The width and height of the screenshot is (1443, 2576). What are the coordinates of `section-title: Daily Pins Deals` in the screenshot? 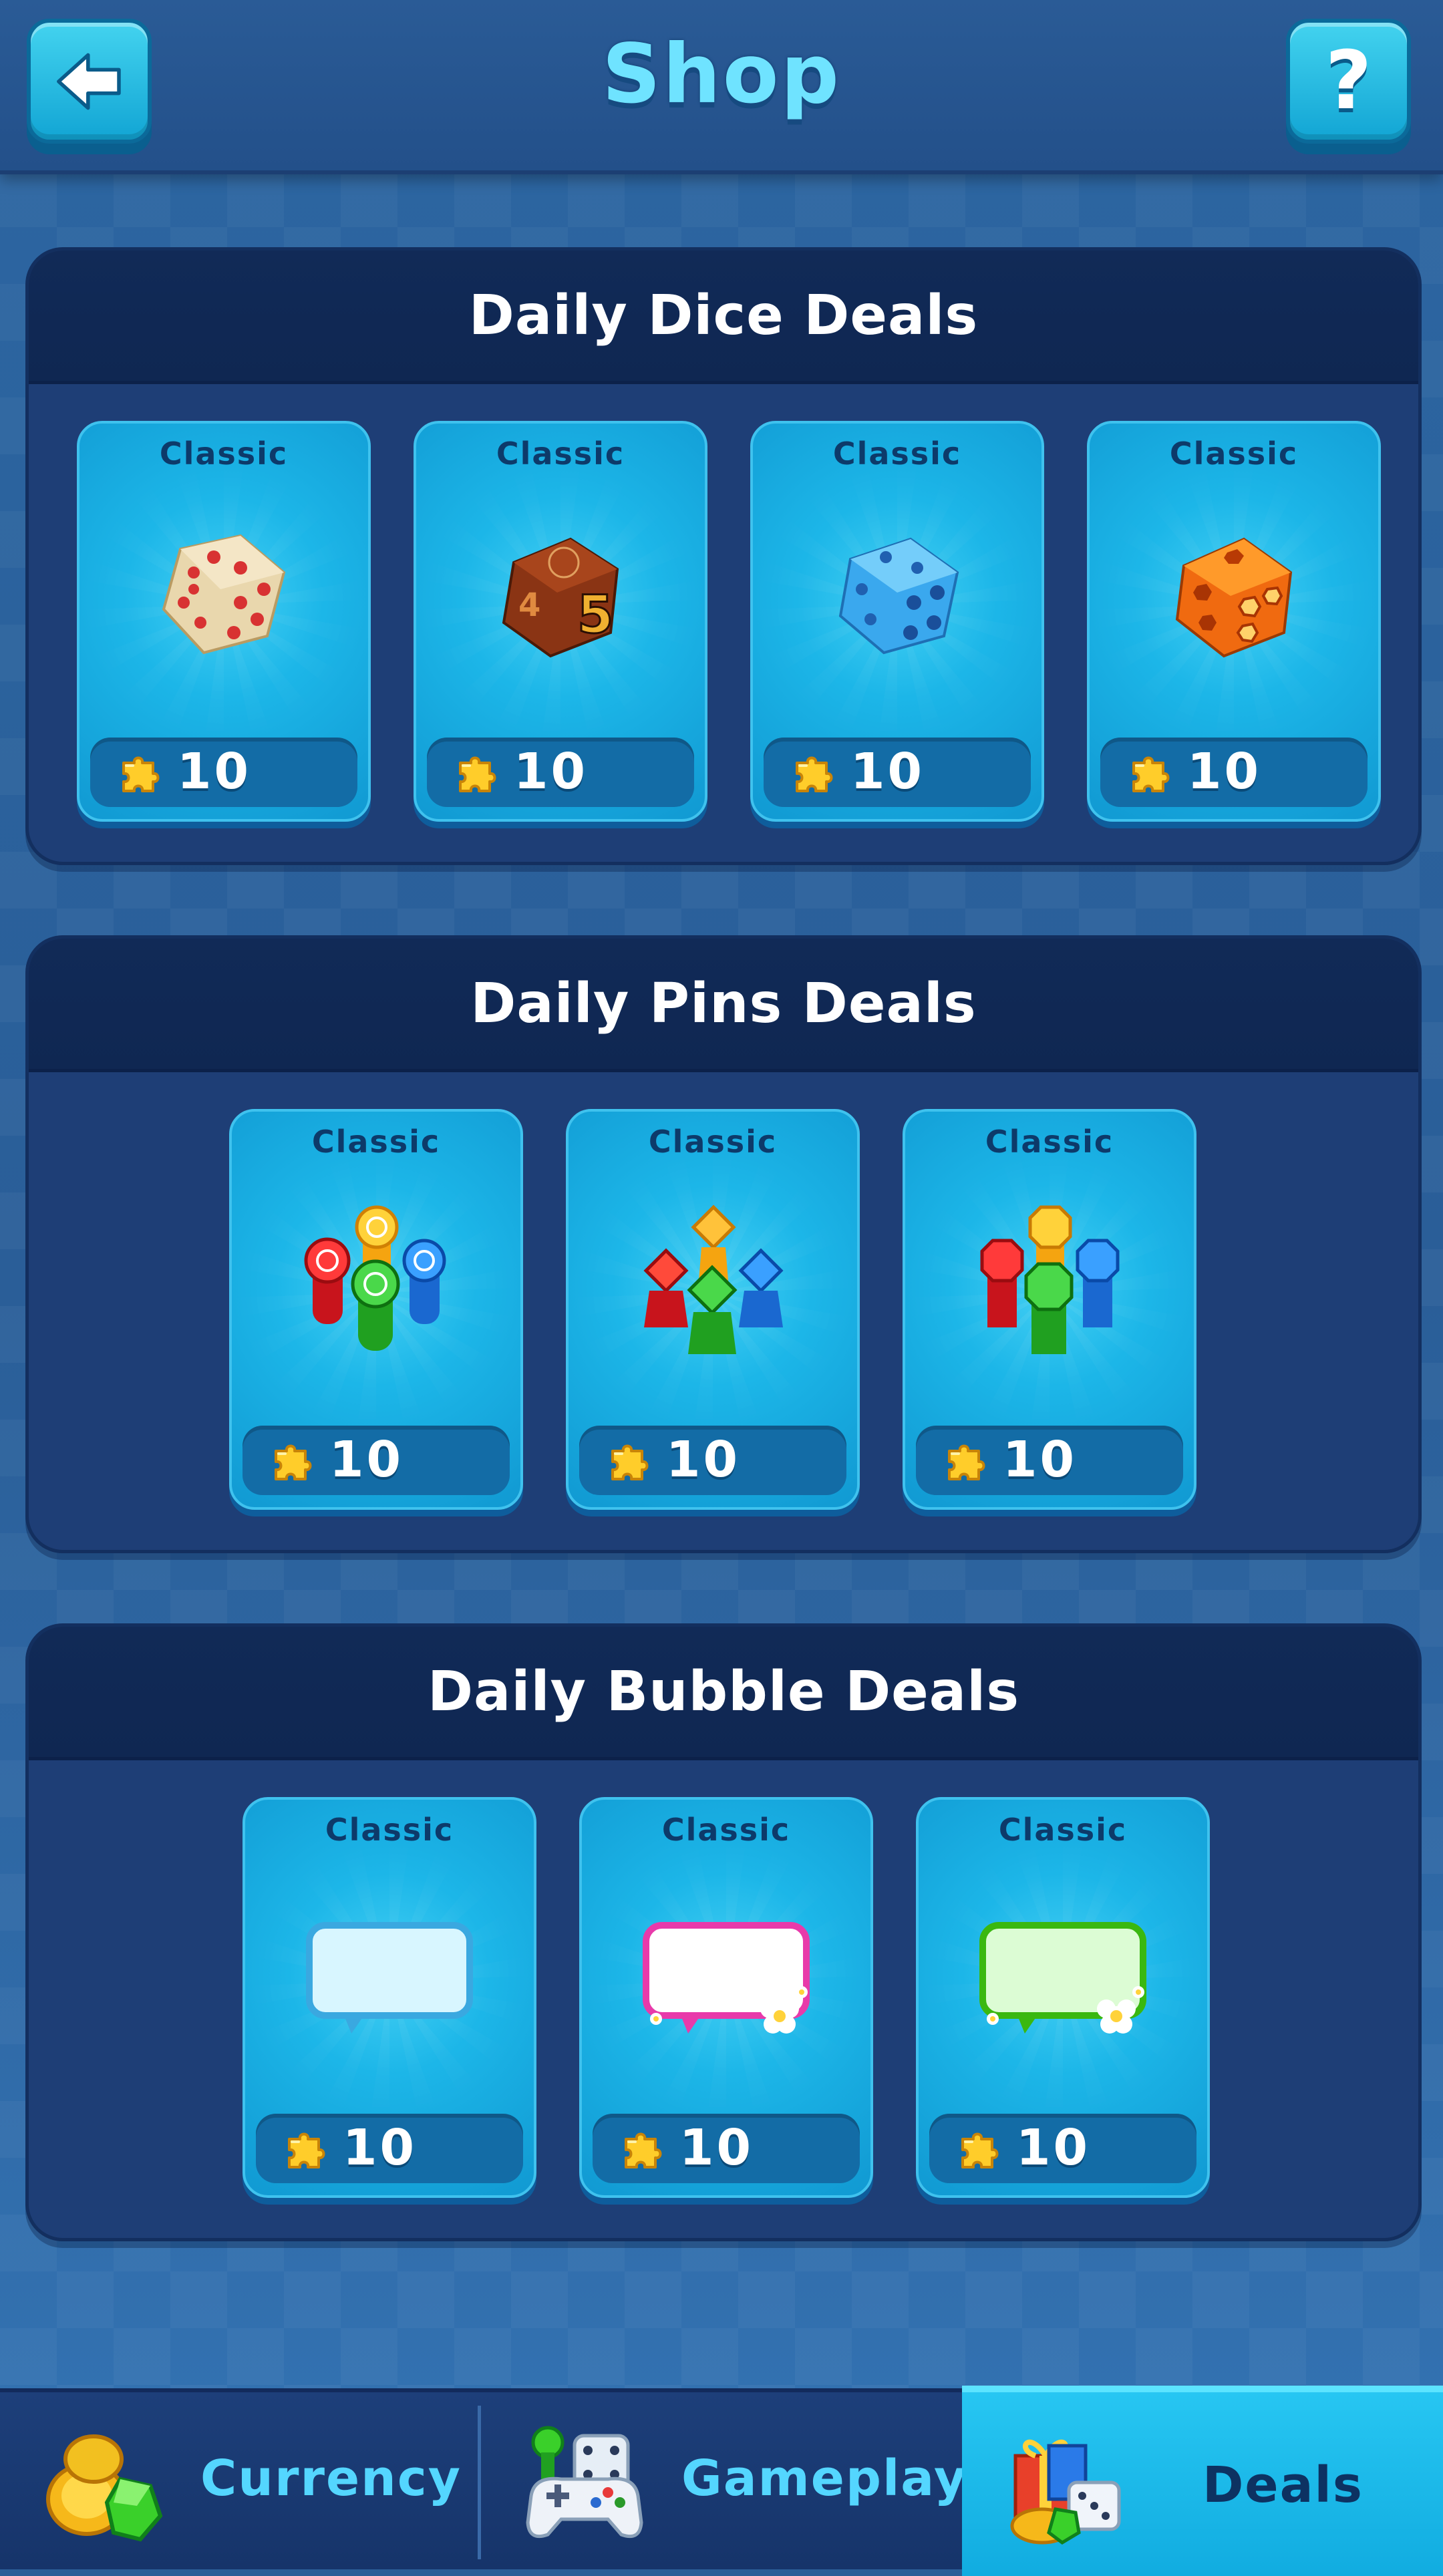 It's located at (723, 1003).